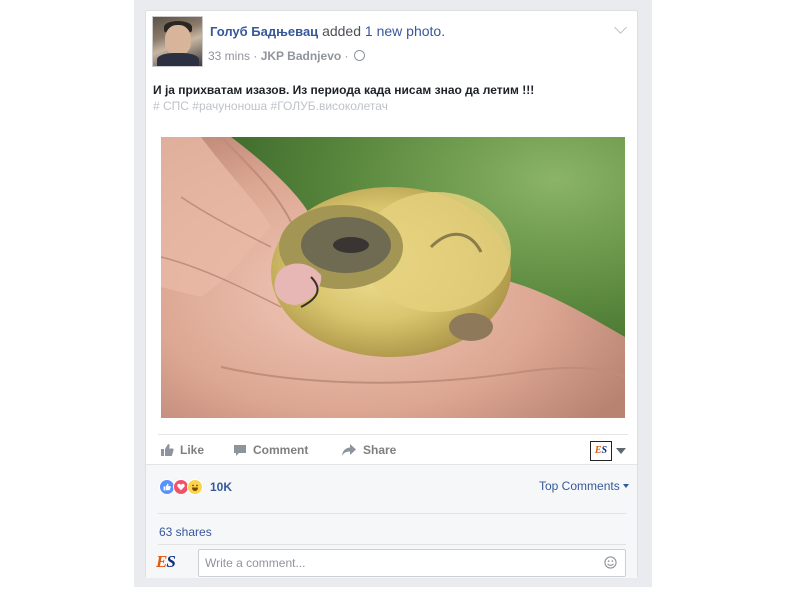 This screenshot has height=600, width=800. What do you see at coordinates (579, 486) in the screenshot?
I see `top-comments-label: Top Comments` at bounding box center [579, 486].